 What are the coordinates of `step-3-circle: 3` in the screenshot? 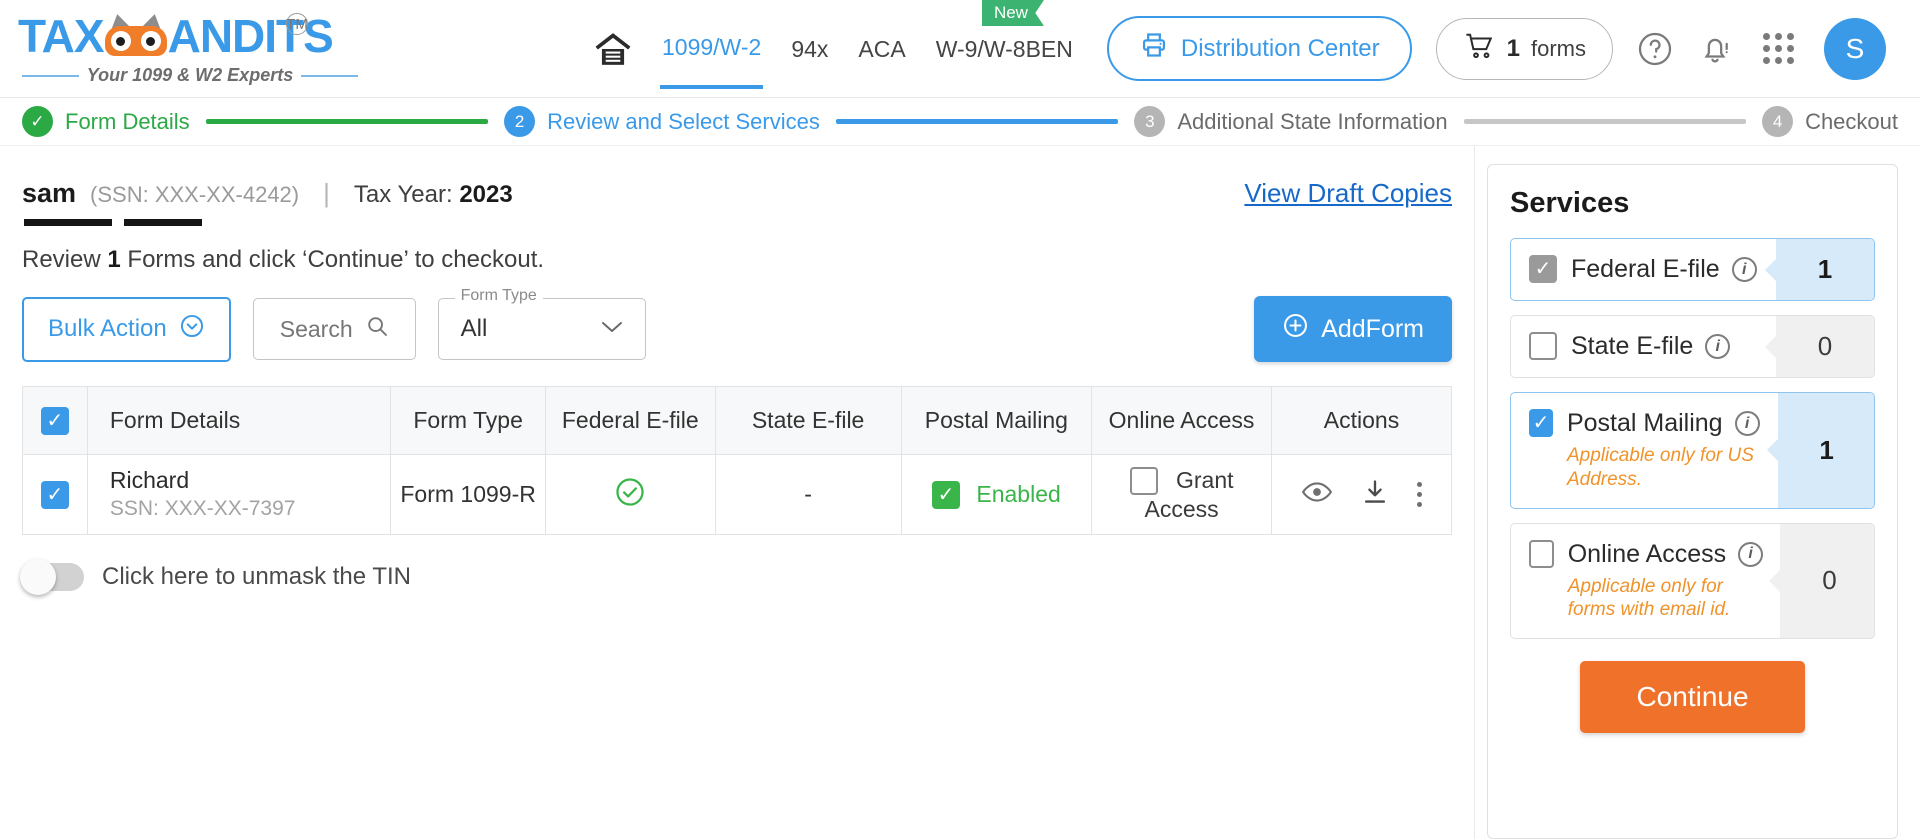 It's located at (1150, 121).